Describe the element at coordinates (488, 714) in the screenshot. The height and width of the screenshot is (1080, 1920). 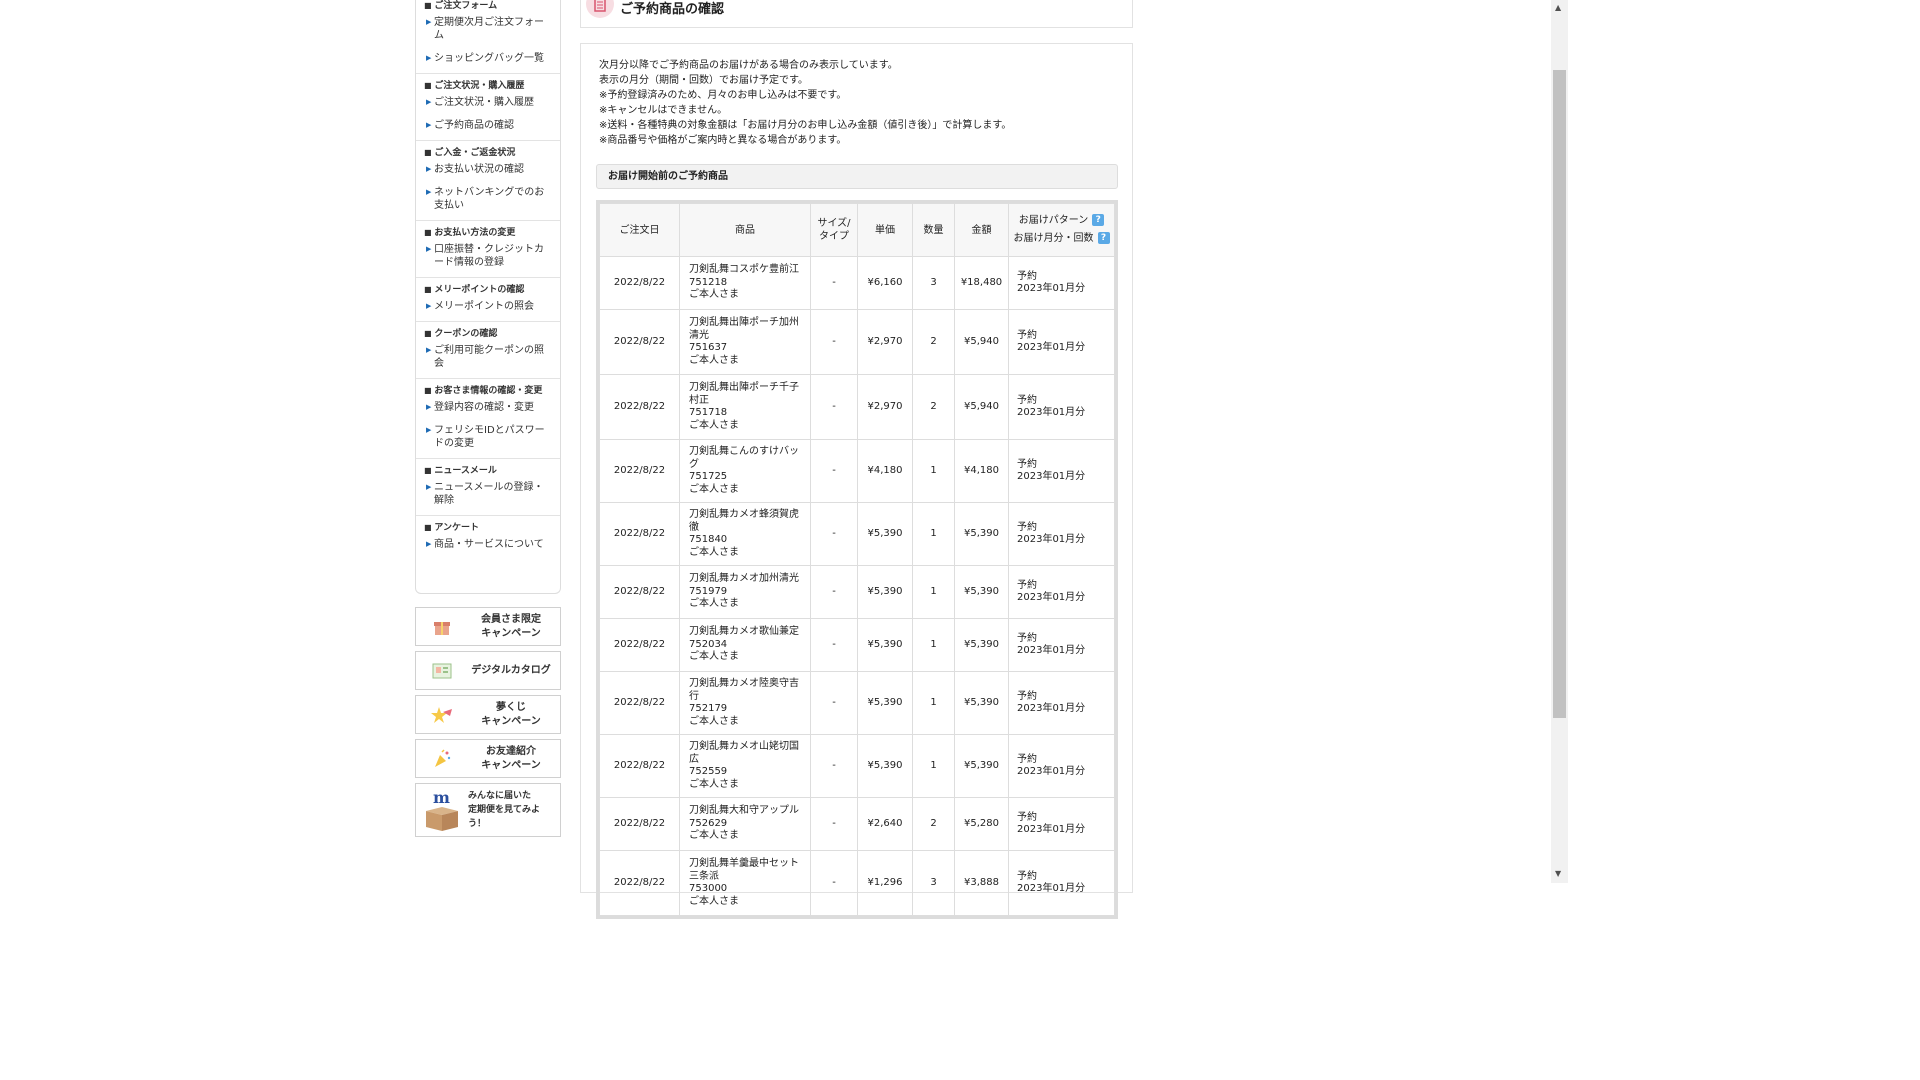
I see `yumekuji-banner: 夢くじ キャンペーン` at that location.